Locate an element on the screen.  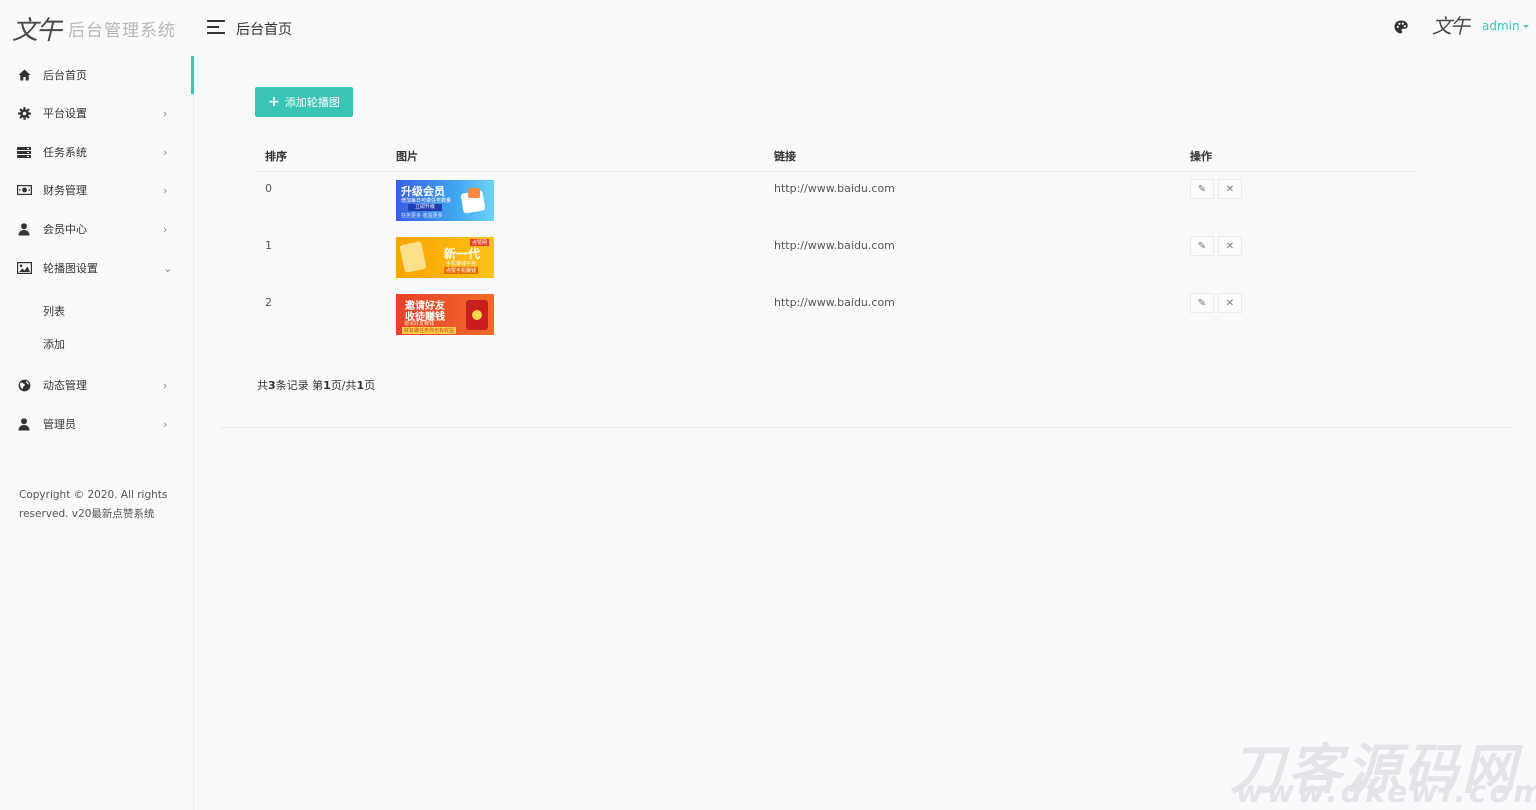
chevron-down-icon: ⌄ is located at coordinates (168, 268).